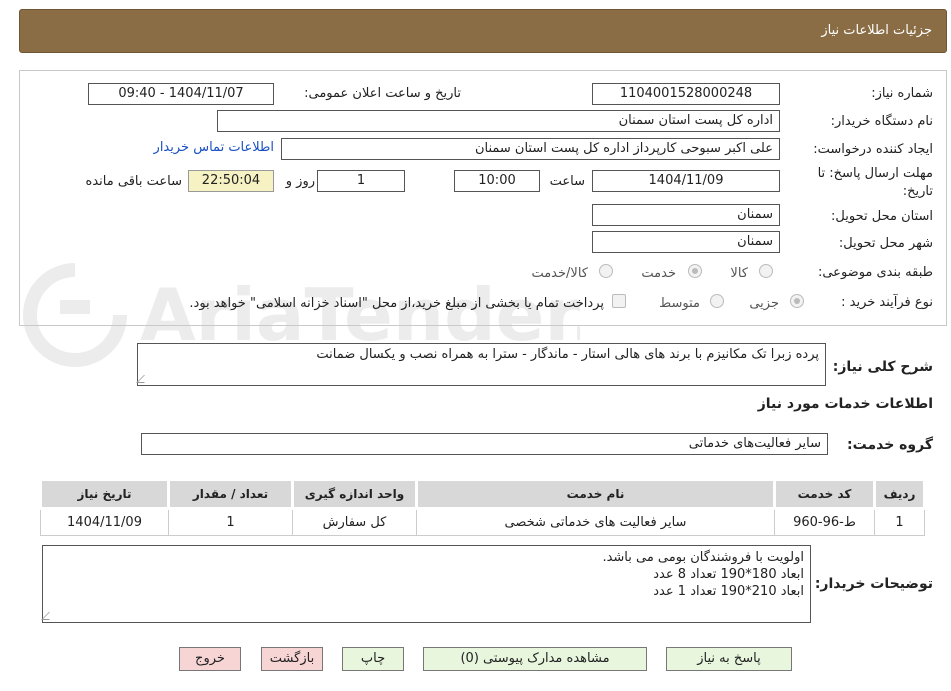 This screenshot has height=691, width=951. Describe the element at coordinates (559, 273) in the screenshot. I see `category-option-goods-service: کالا/خدمت` at that location.